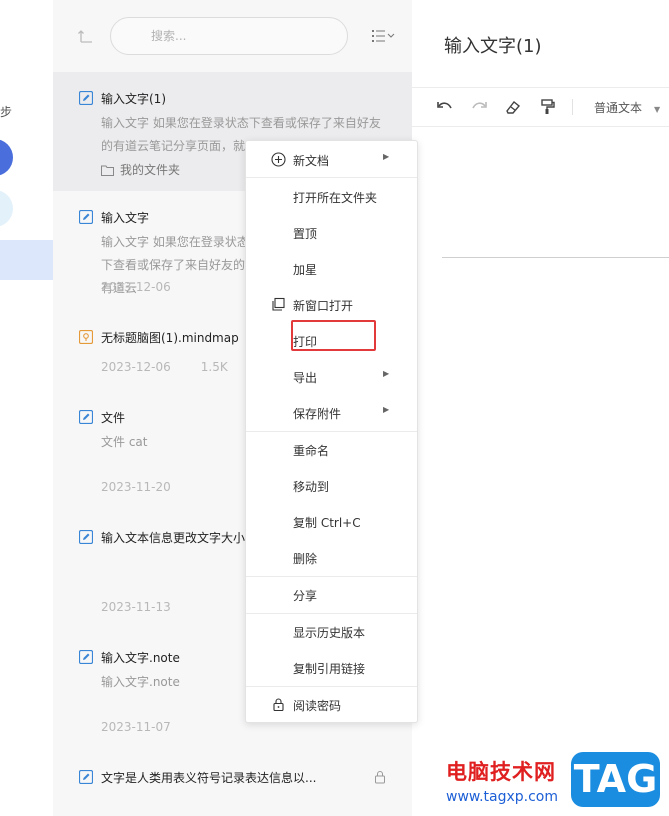  Describe the element at coordinates (331, 485) in the screenshot. I see `menu-item-move-to: 移动到` at that location.